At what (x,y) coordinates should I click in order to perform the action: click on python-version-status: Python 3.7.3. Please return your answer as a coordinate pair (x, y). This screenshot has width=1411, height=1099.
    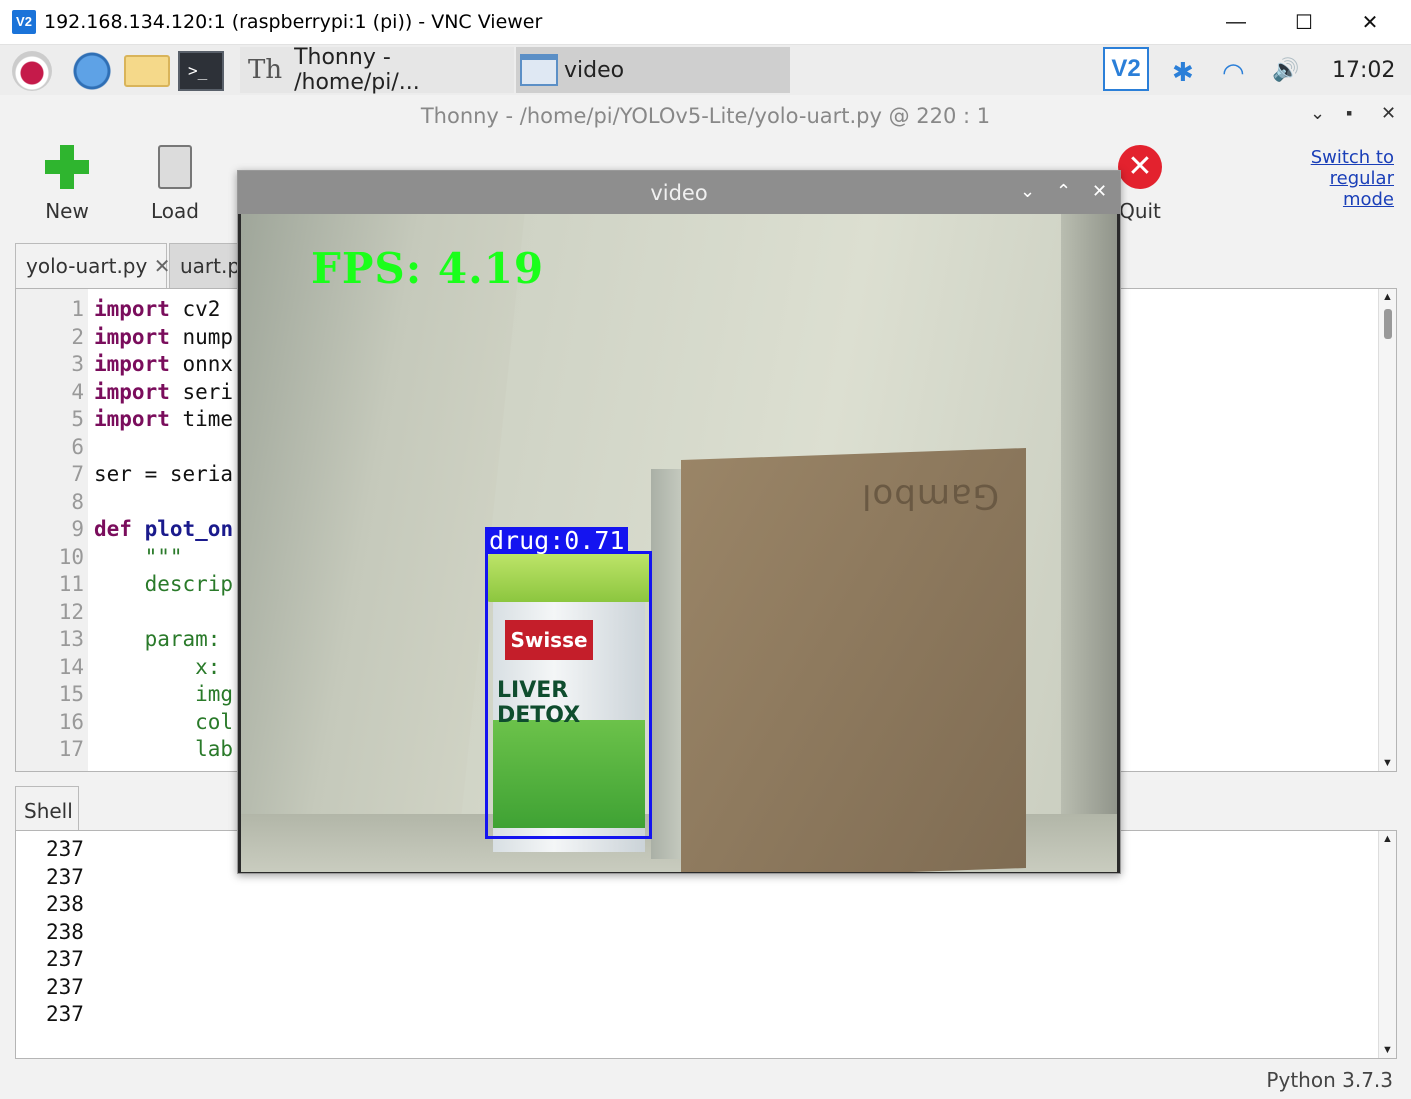
    Looking at the image, I should click on (1329, 1080).